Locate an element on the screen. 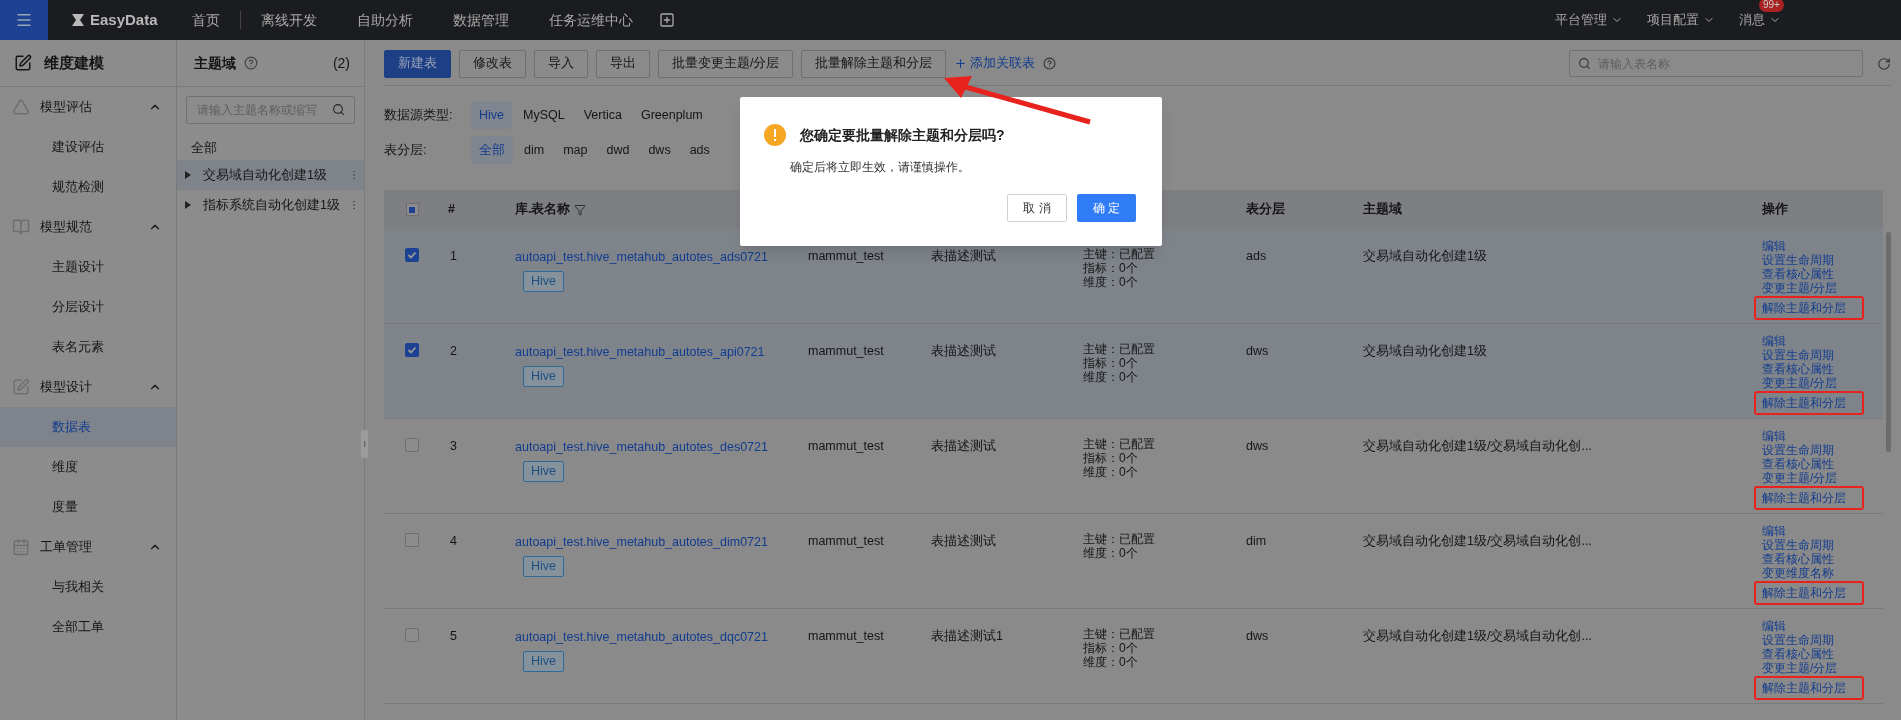 Image resolution: width=1901 pixels, height=720 pixels. logo: EasyData is located at coordinates (124, 20).